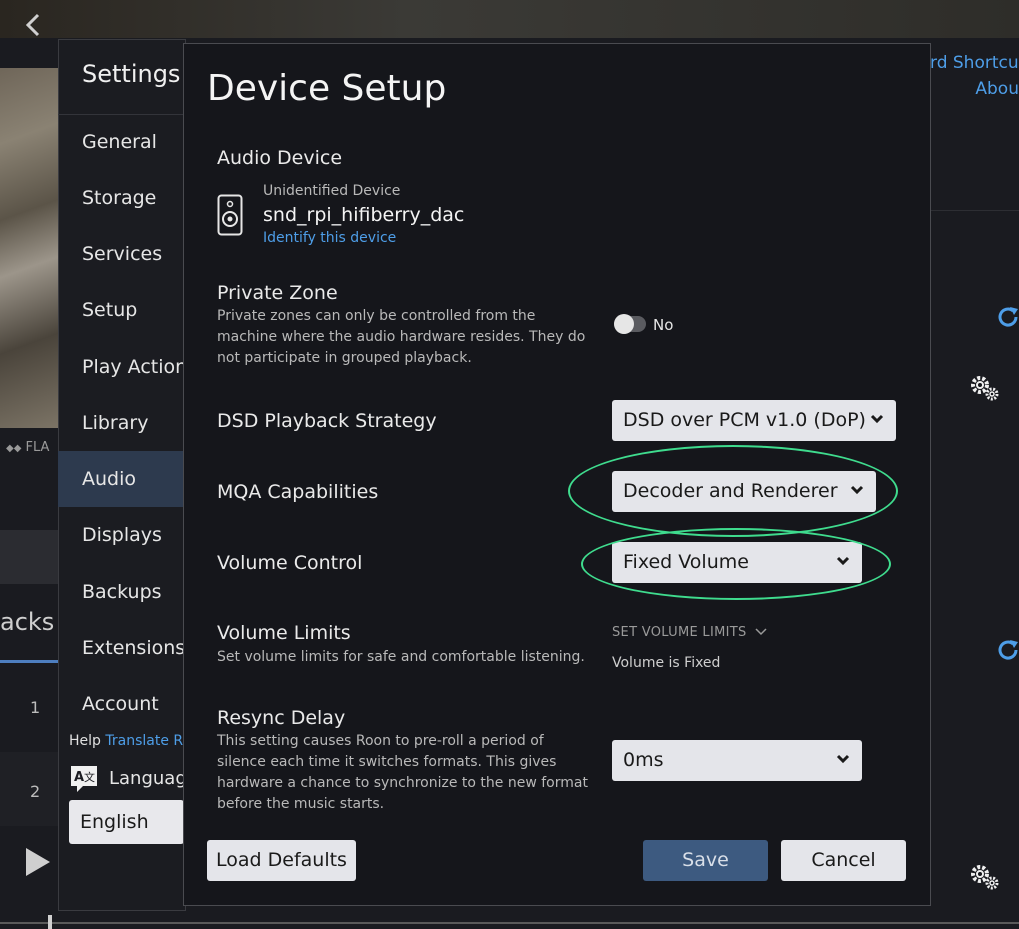 This screenshot has height=929, width=1019. Describe the element at coordinates (679, 632) in the screenshot. I see `set-volume-limits-label: SET VOLUME LIMITS` at that location.